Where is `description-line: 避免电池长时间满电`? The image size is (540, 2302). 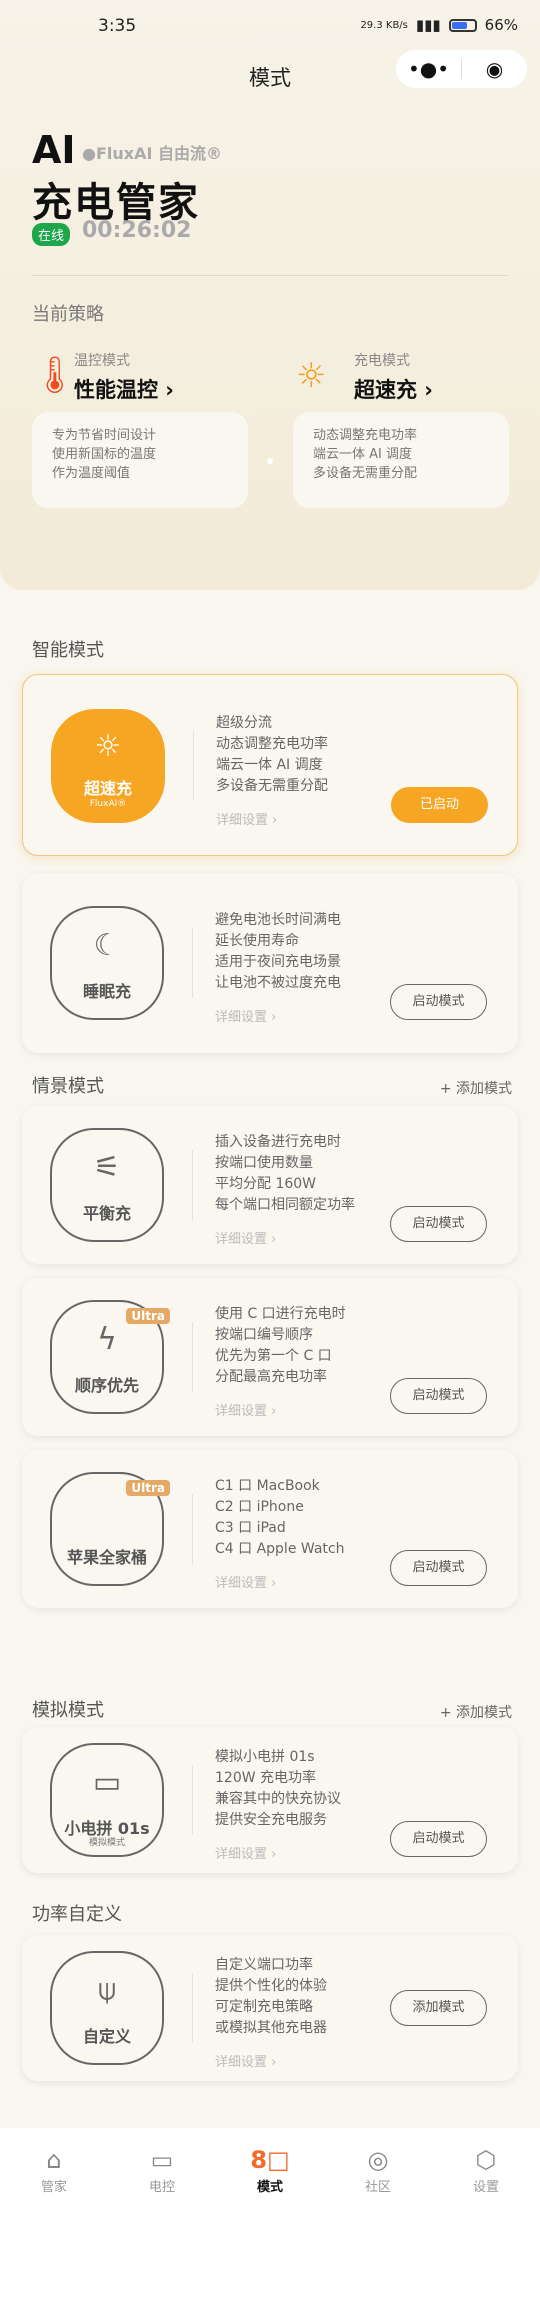 description-line: 避免电池长时间满电 is located at coordinates (278, 920).